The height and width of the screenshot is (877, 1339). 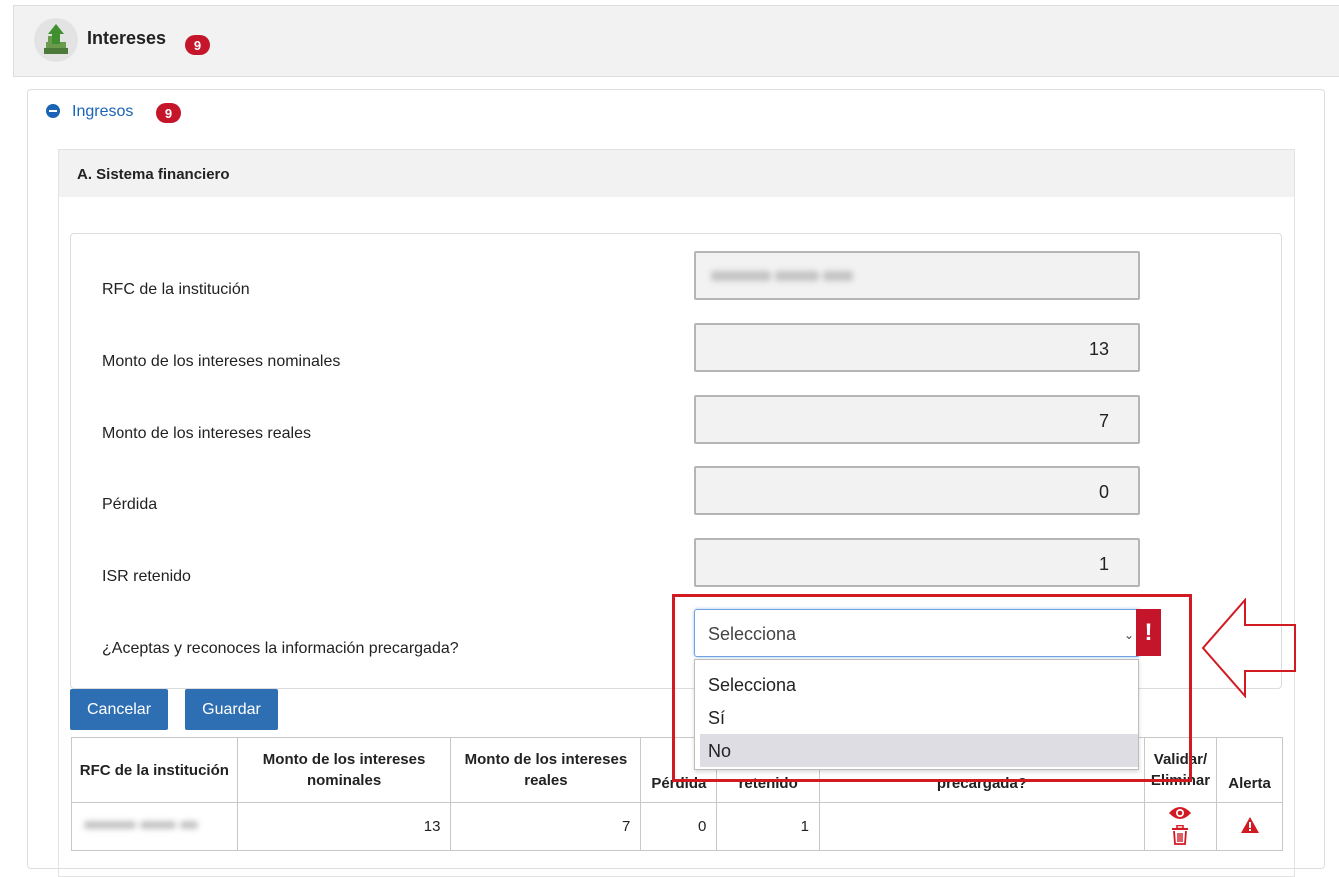 What do you see at coordinates (206, 433) in the screenshot?
I see `reales-label: Monto de los intereses reales` at bounding box center [206, 433].